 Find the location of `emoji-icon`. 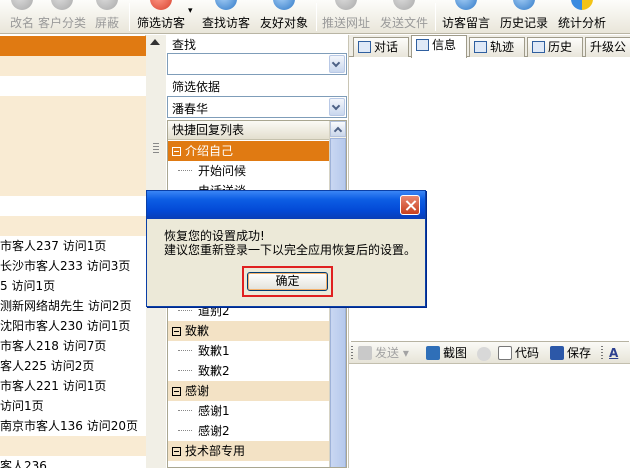

emoji-icon is located at coordinates (484, 354).